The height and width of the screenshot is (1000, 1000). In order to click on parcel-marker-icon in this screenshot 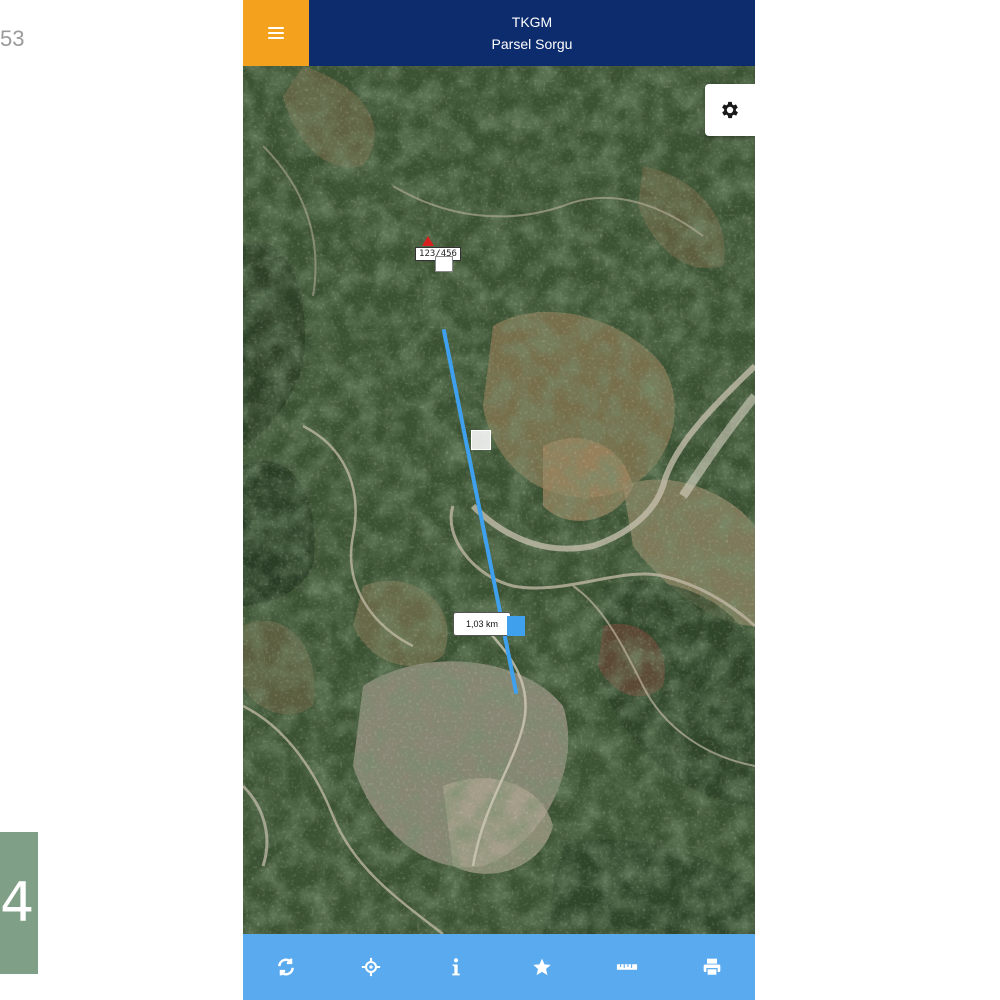, I will do `click(428, 241)`.